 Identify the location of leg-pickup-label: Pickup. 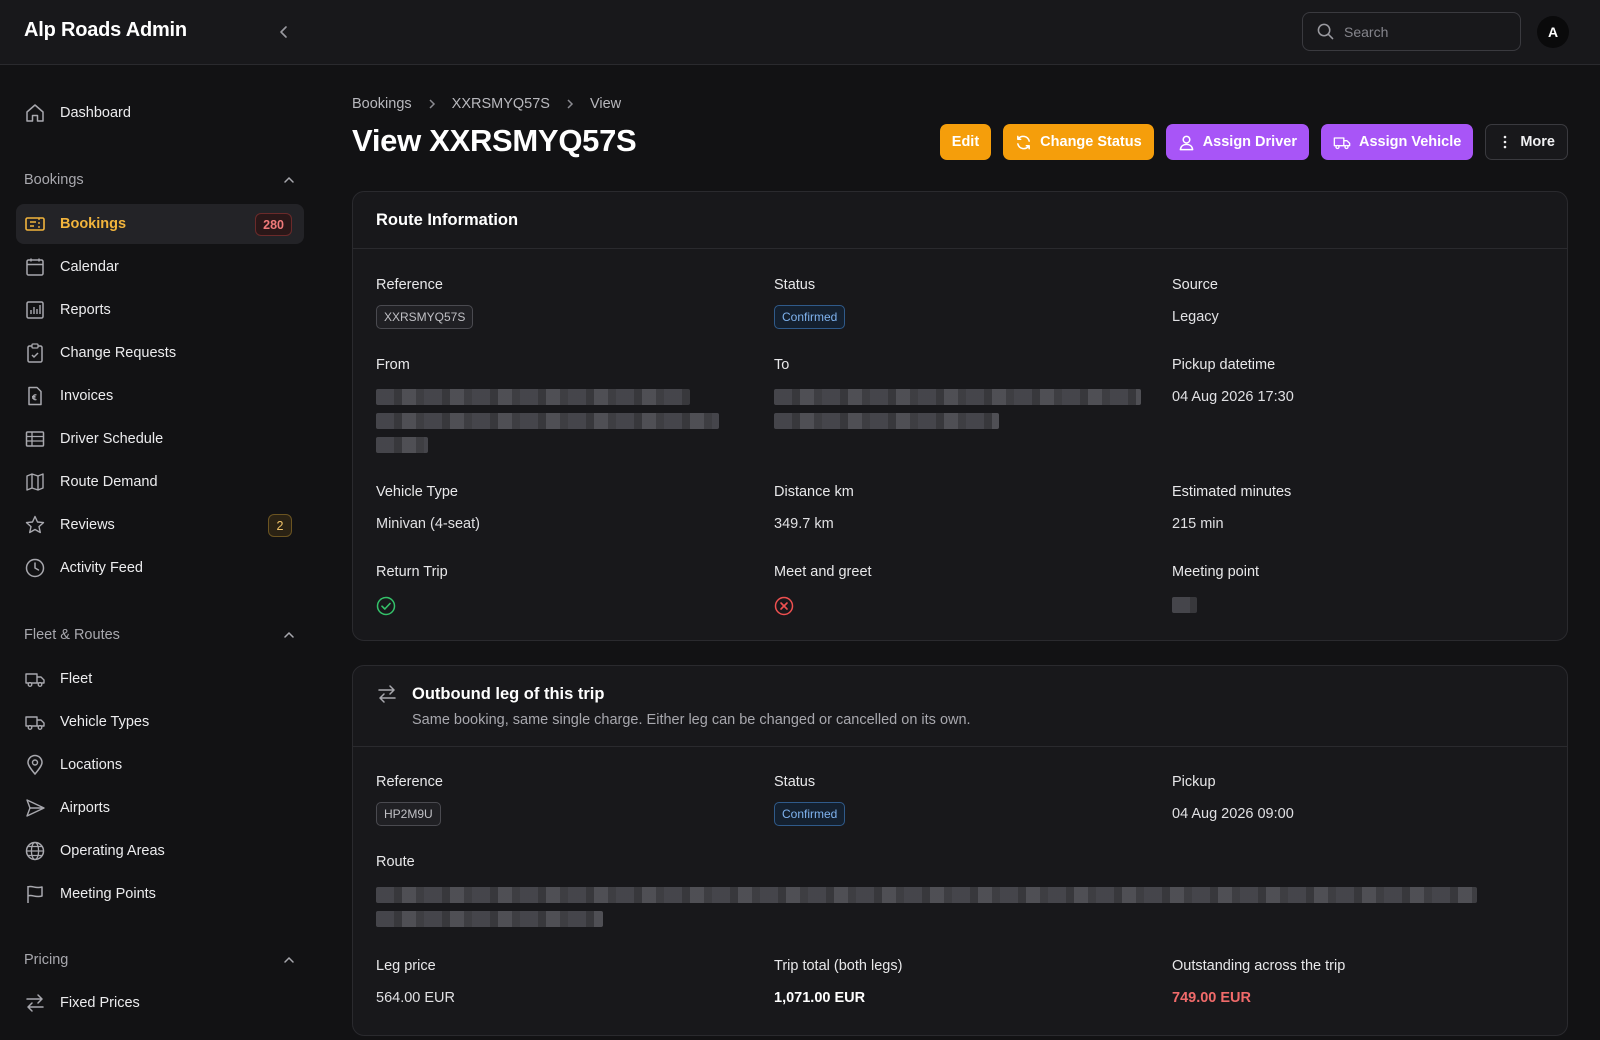
(1194, 782).